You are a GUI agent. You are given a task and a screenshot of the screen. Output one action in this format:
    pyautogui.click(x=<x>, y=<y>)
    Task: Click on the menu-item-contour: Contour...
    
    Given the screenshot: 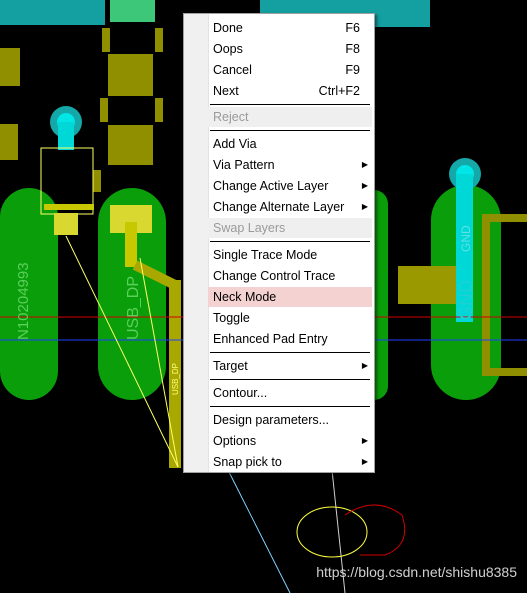 What is the action you would take?
    pyautogui.click(x=290, y=393)
    